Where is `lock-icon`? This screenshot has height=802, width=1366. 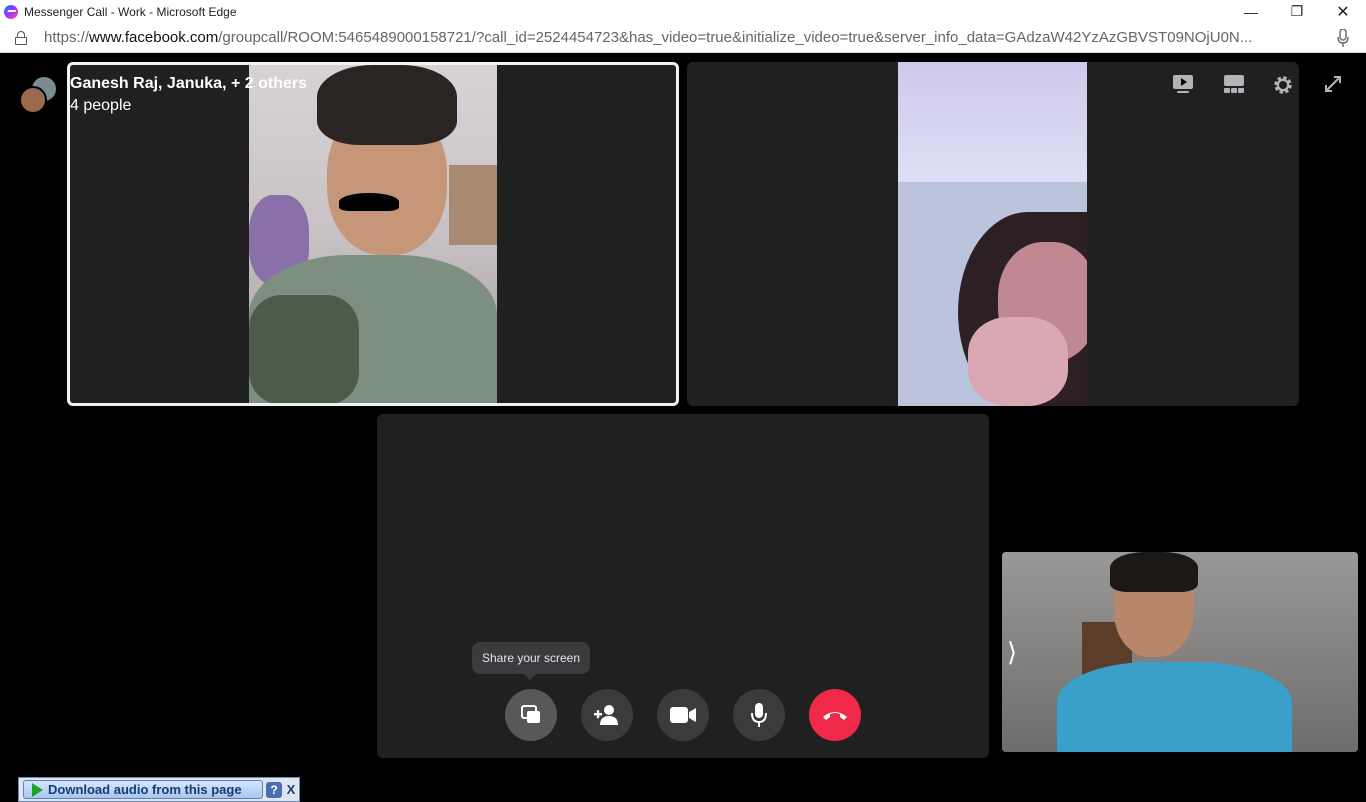
lock-icon is located at coordinates (21, 37).